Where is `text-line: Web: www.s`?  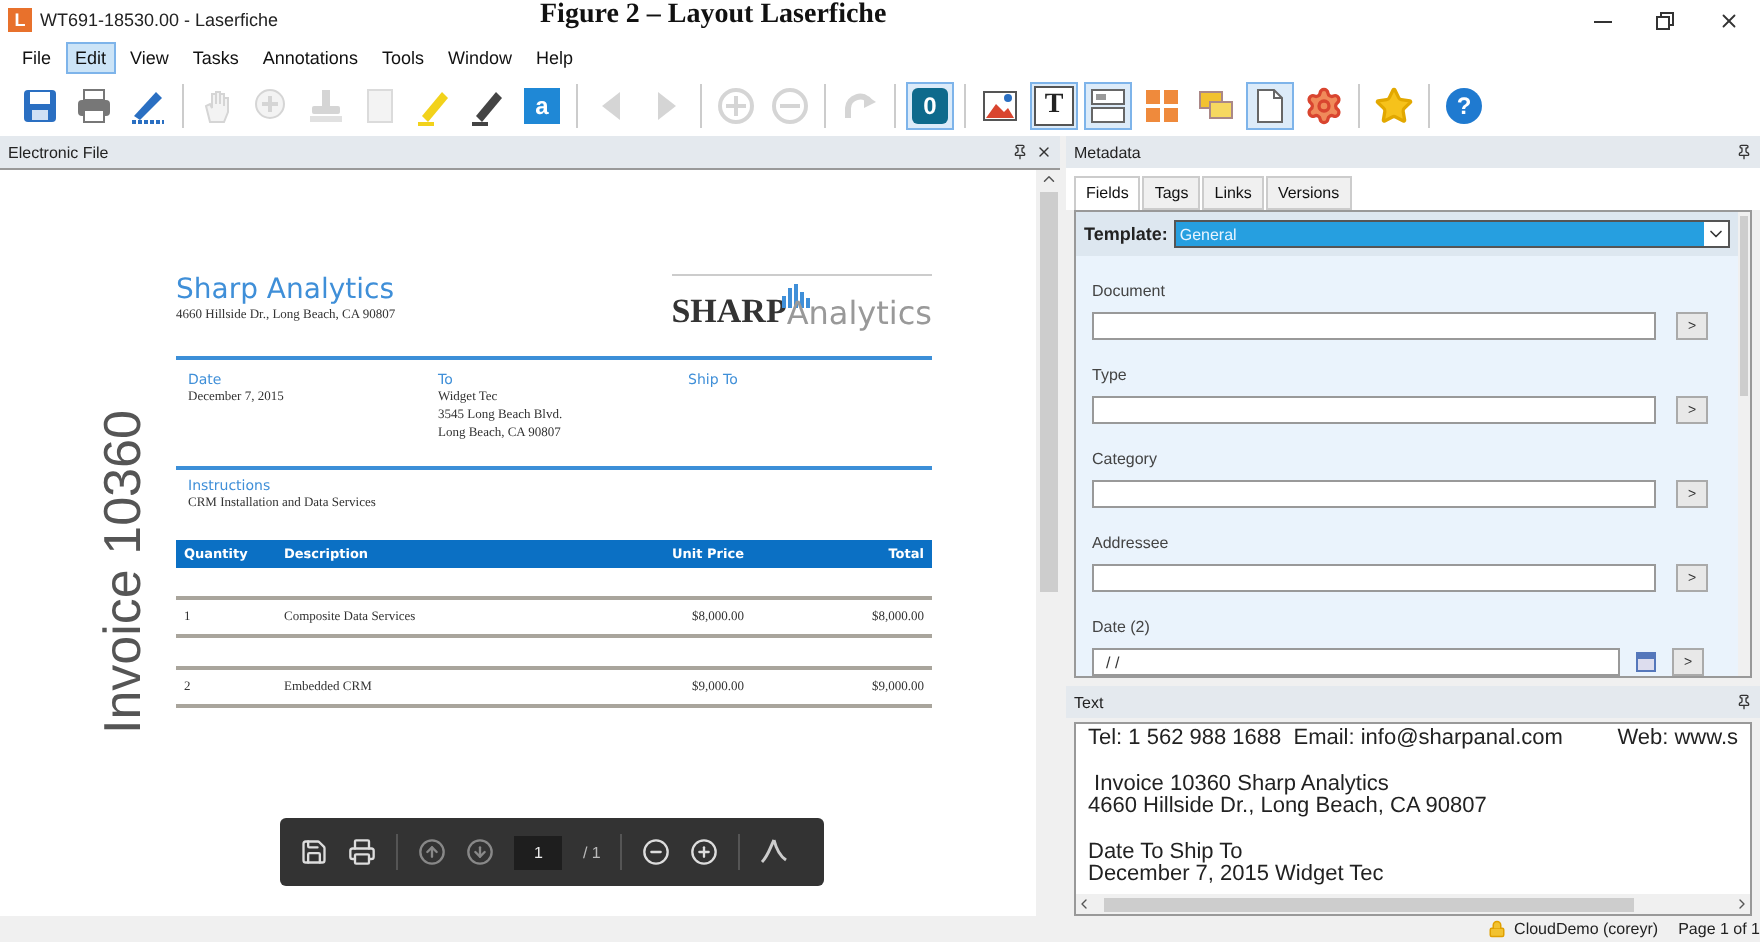 text-line: Web: www.s is located at coordinates (1677, 739).